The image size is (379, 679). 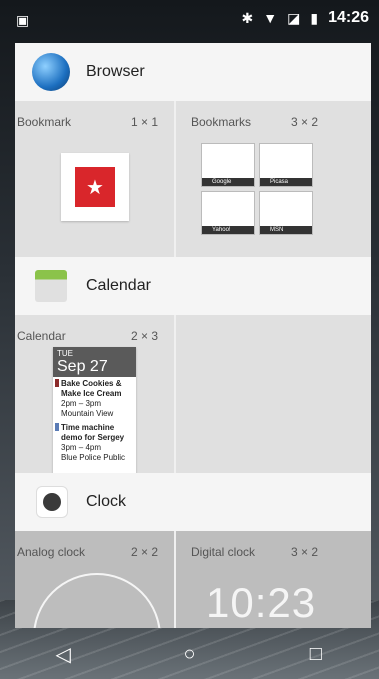 What do you see at coordinates (51, 286) in the screenshot?
I see `calendar-icon` at bounding box center [51, 286].